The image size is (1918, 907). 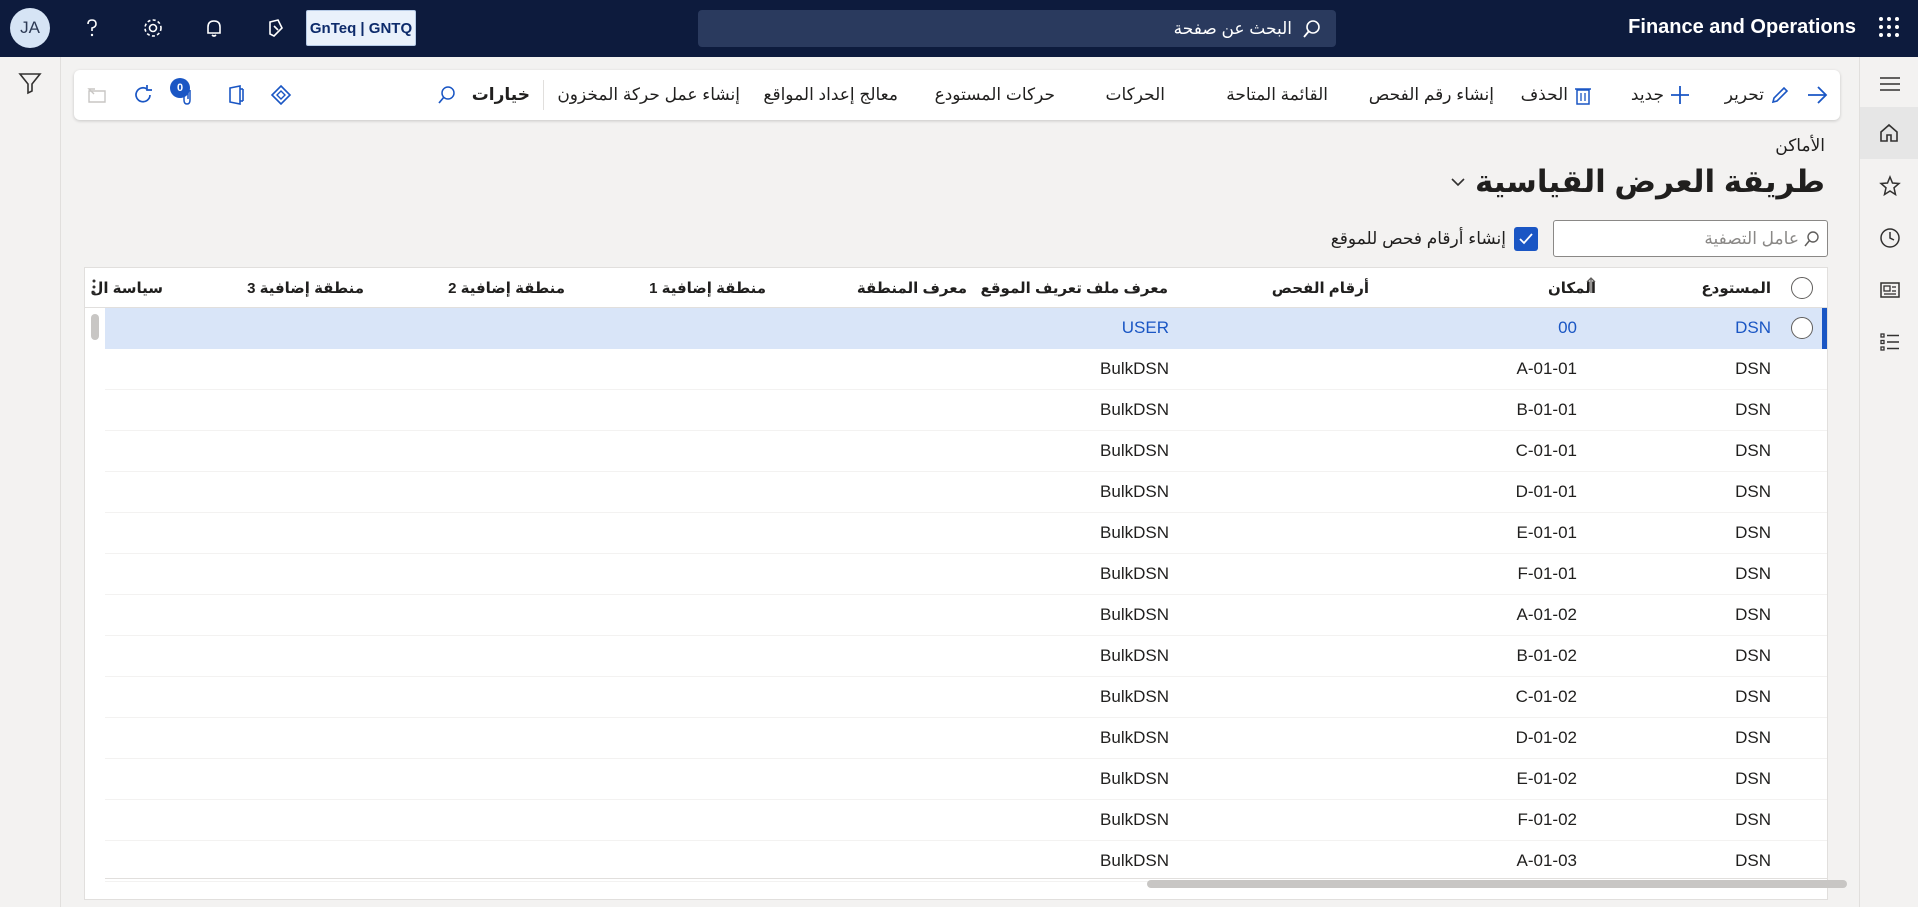 I want to click on column-header-policy: سياسة ال, so click(x=126, y=288).